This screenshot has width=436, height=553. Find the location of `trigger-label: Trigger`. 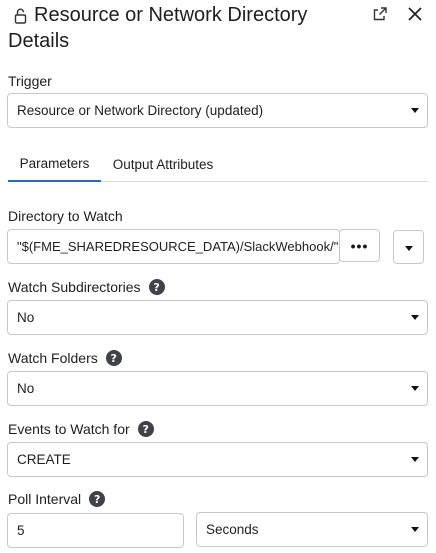

trigger-label: Trigger is located at coordinates (30, 81).